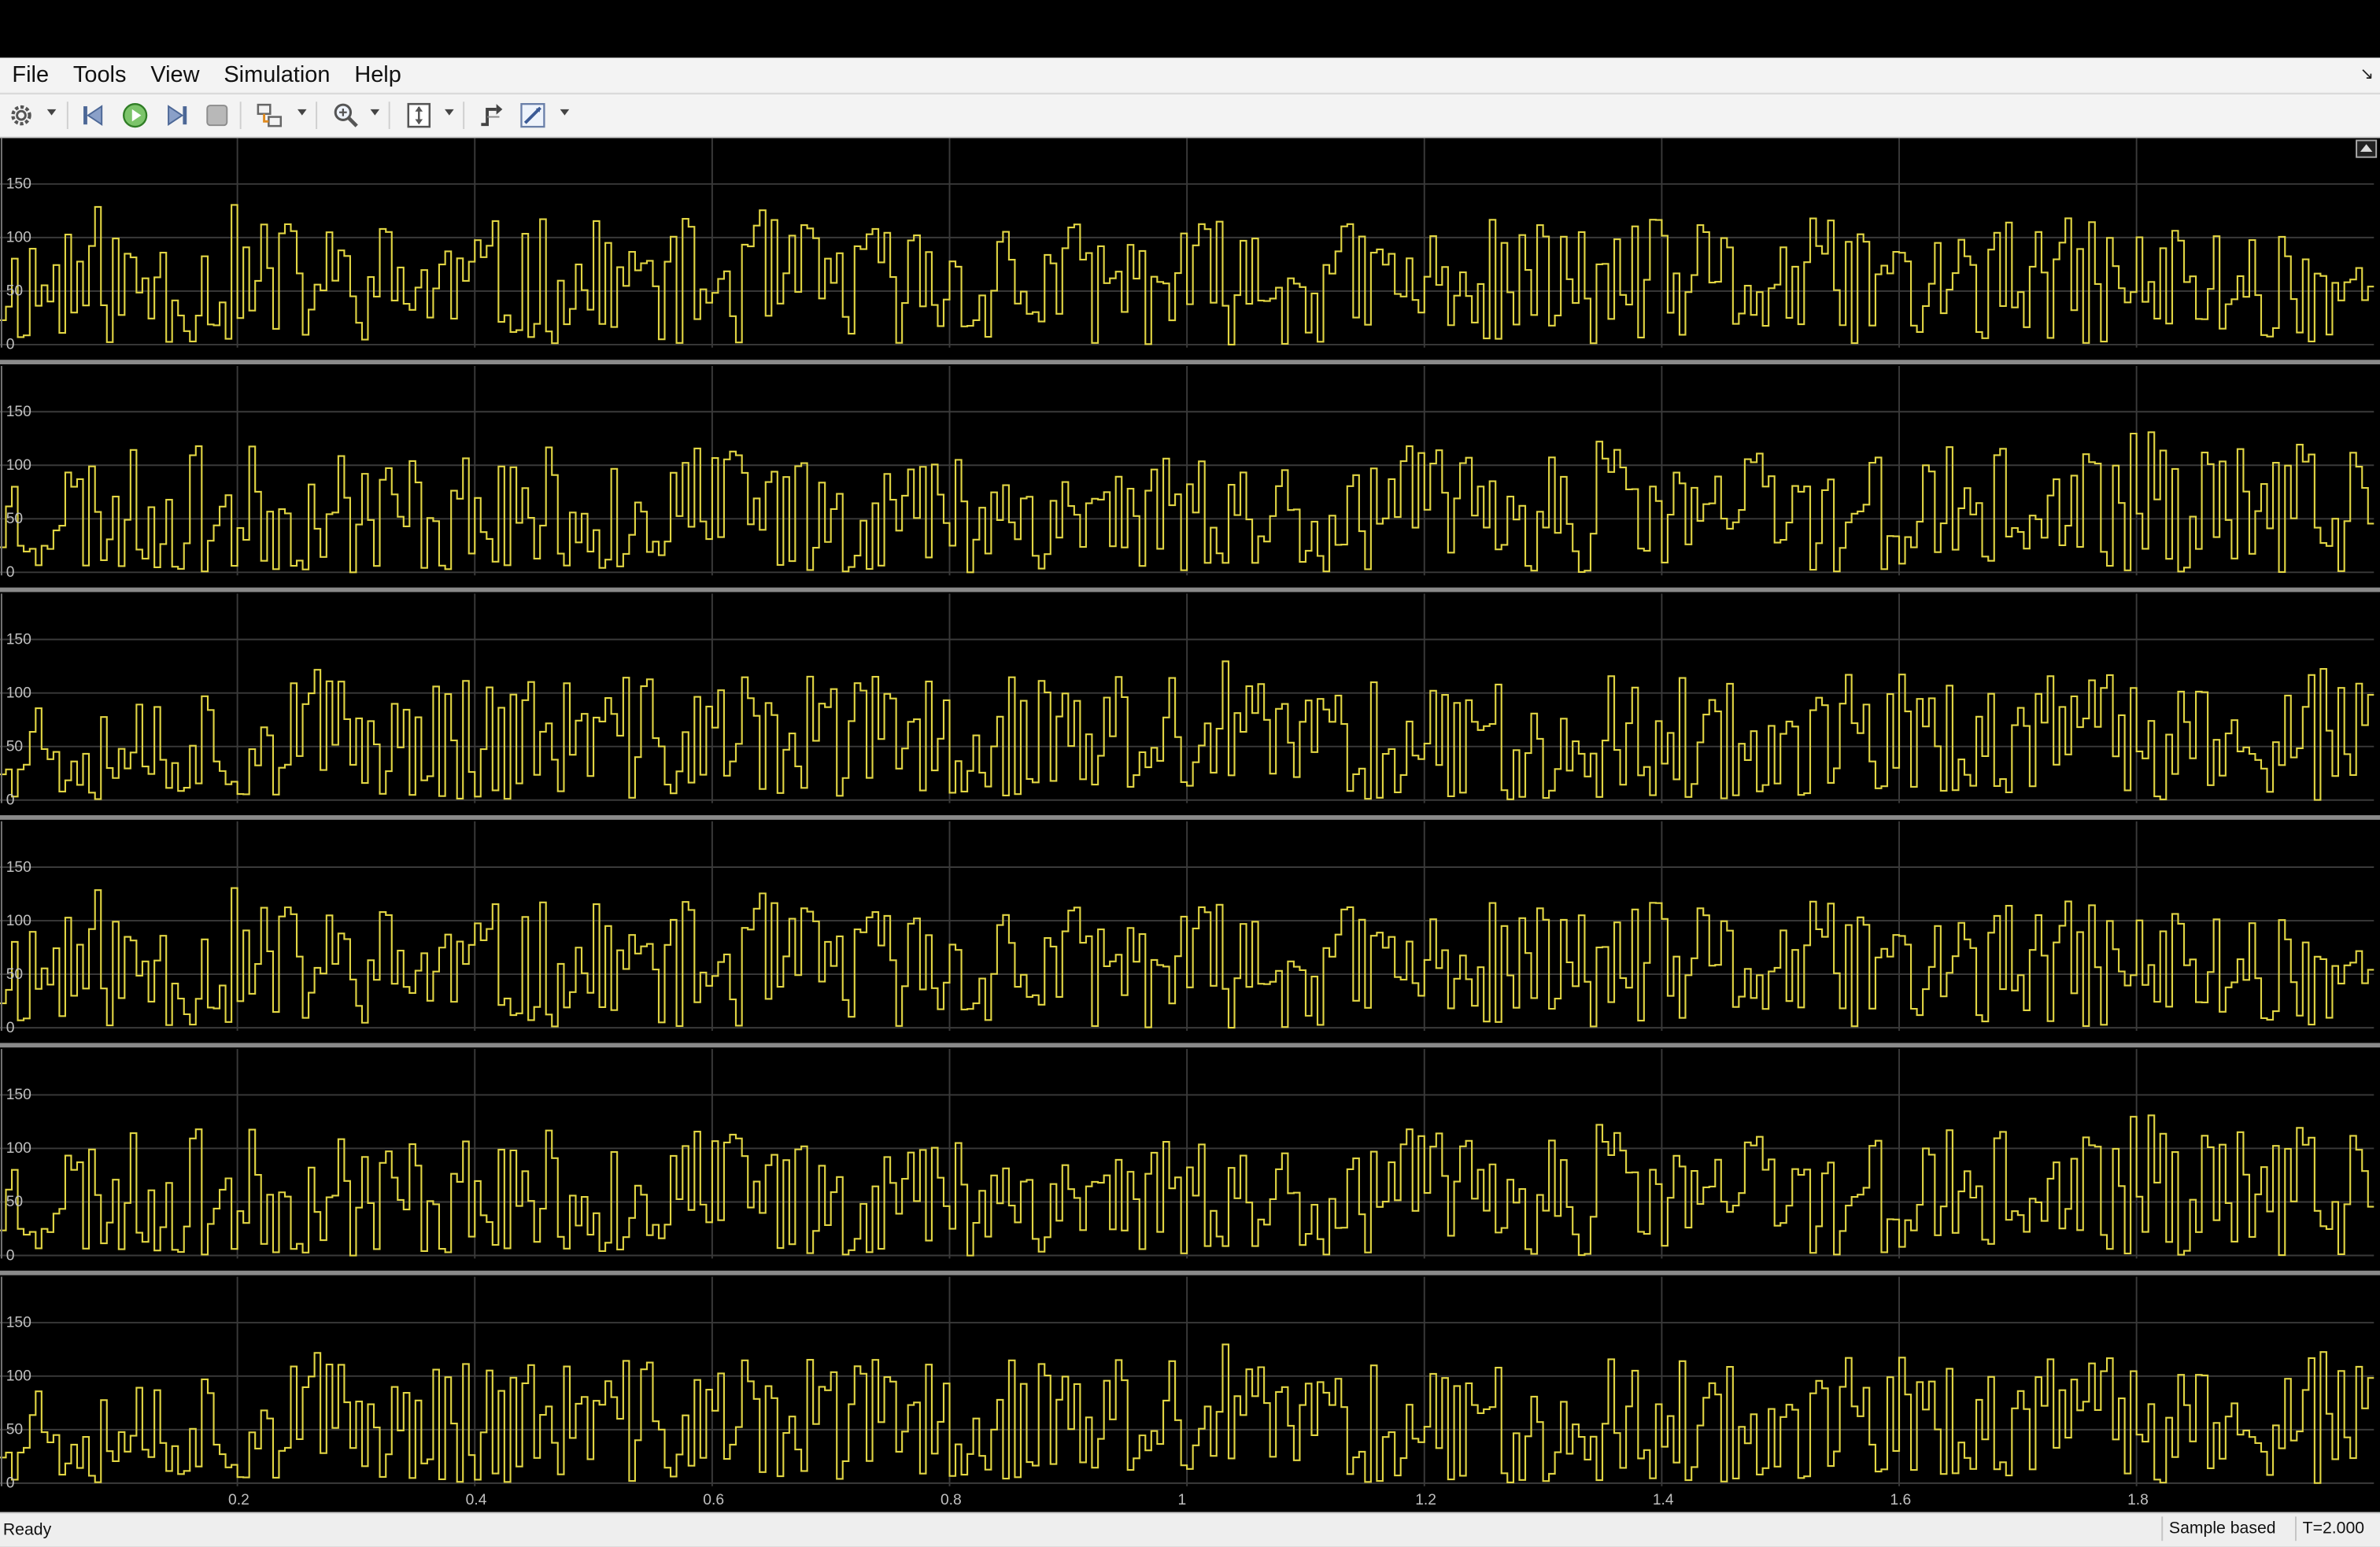 This screenshot has width=2380, height=1547. Describe the element at coordinates (952, 1500) in the screenshot. I see `x-tick-label: 0.8` at that location.